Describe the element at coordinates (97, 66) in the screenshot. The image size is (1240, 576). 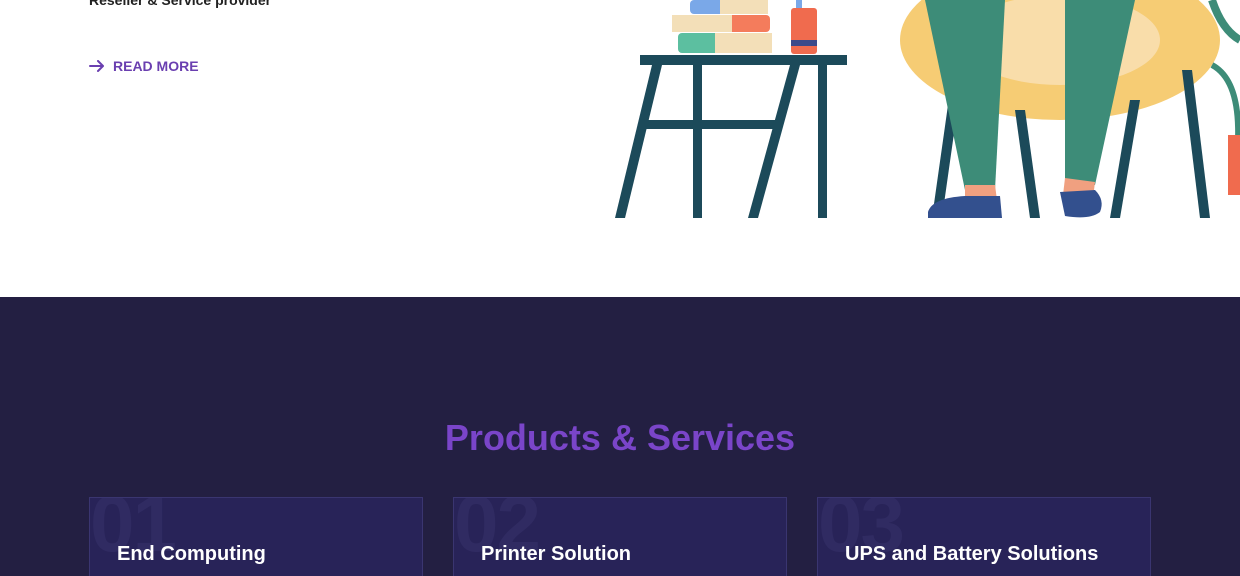
I see `arrow-right-icon` at that location.